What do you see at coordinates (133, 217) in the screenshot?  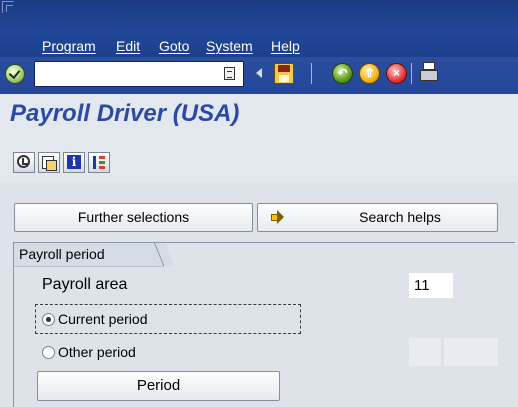 I see `further-selections-button: Further selections` at bounding box center [133, 217].